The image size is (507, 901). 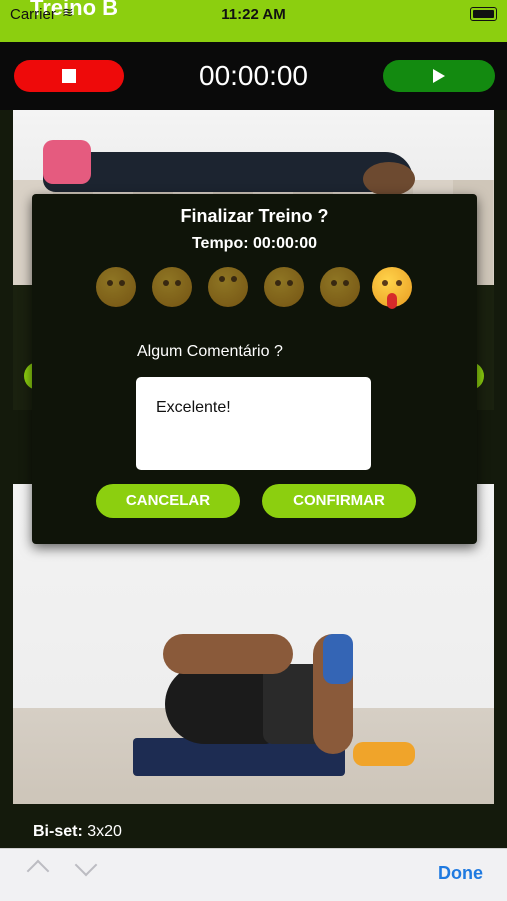 I want to click on play-button, so click(x=439, y=76).